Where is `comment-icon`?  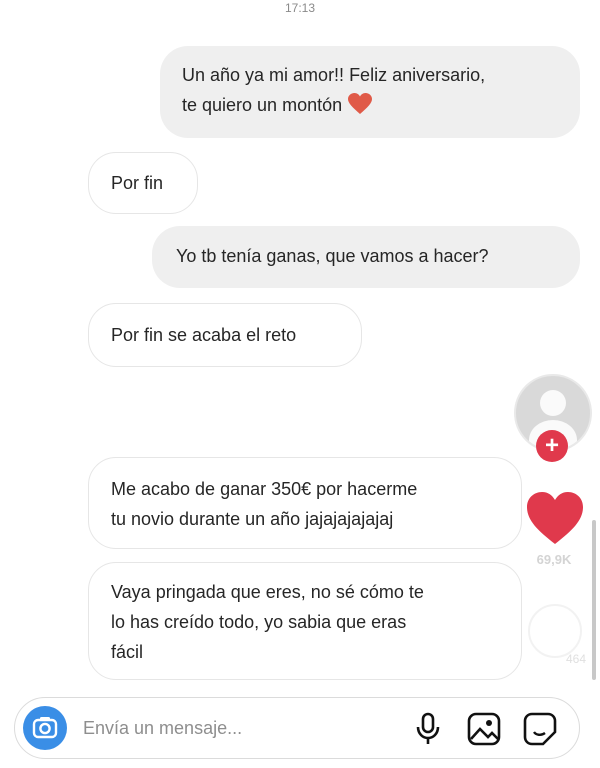 comment-icon is located at coordinates (555, 631).